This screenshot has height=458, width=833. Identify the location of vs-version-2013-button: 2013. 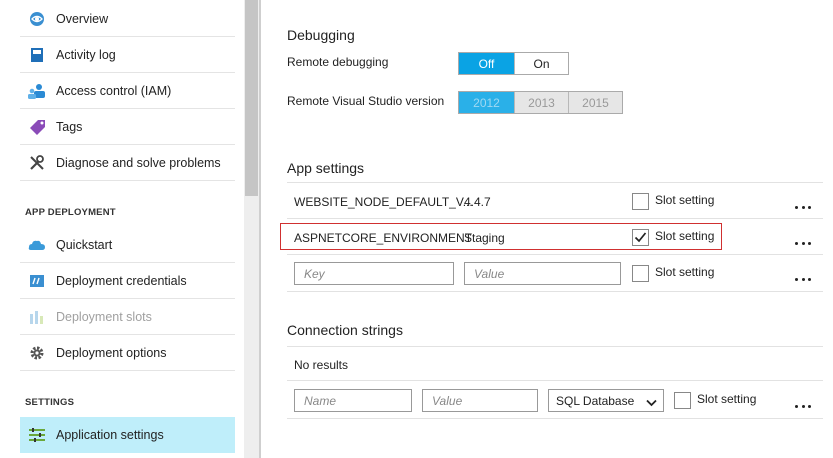
(541, 102).